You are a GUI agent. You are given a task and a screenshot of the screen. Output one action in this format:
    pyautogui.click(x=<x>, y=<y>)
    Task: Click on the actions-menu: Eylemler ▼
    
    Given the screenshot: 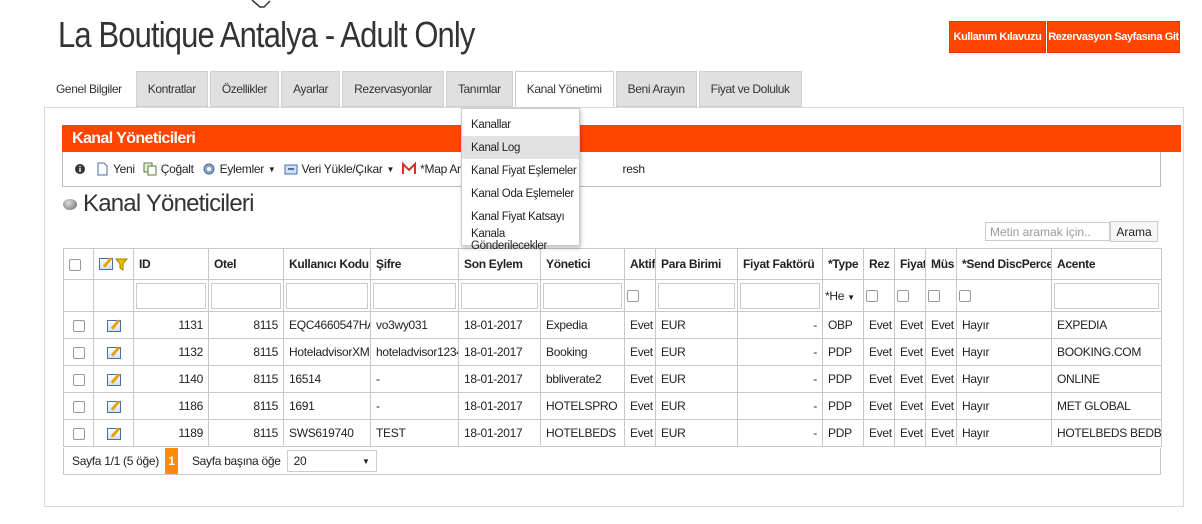 What is the action you would take?
    pyautogui.click(x=239, y=169)
    